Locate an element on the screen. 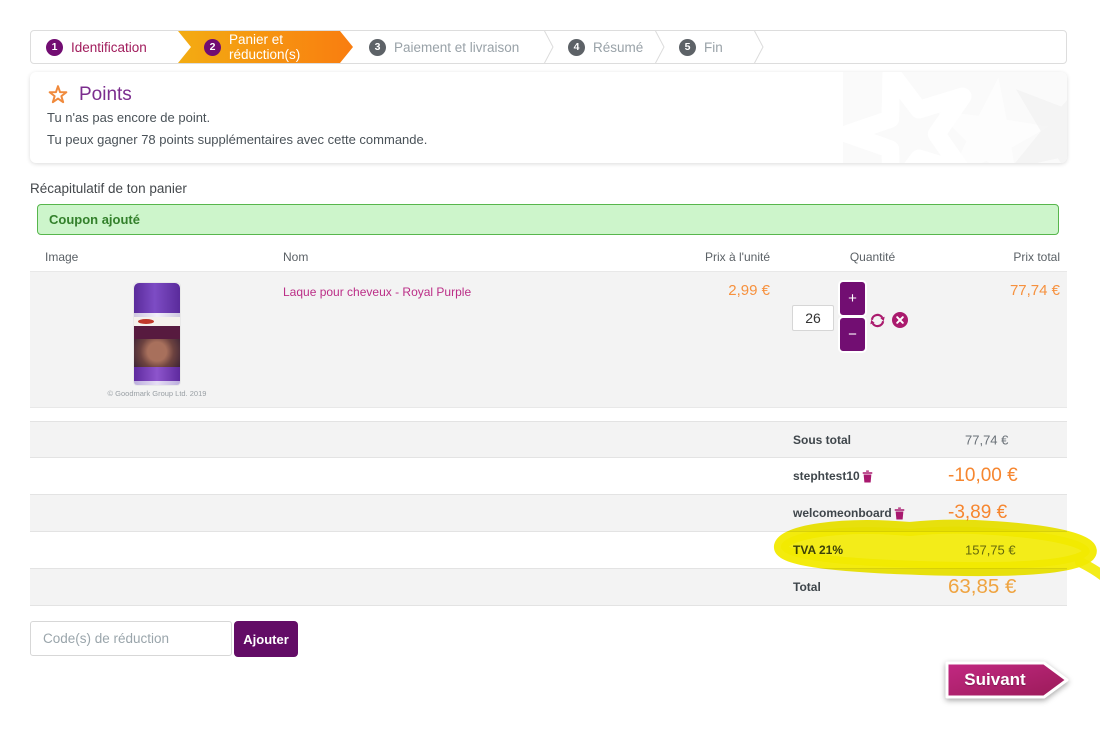  step-fin: 5 Fin is located at coordinates (709, 47).